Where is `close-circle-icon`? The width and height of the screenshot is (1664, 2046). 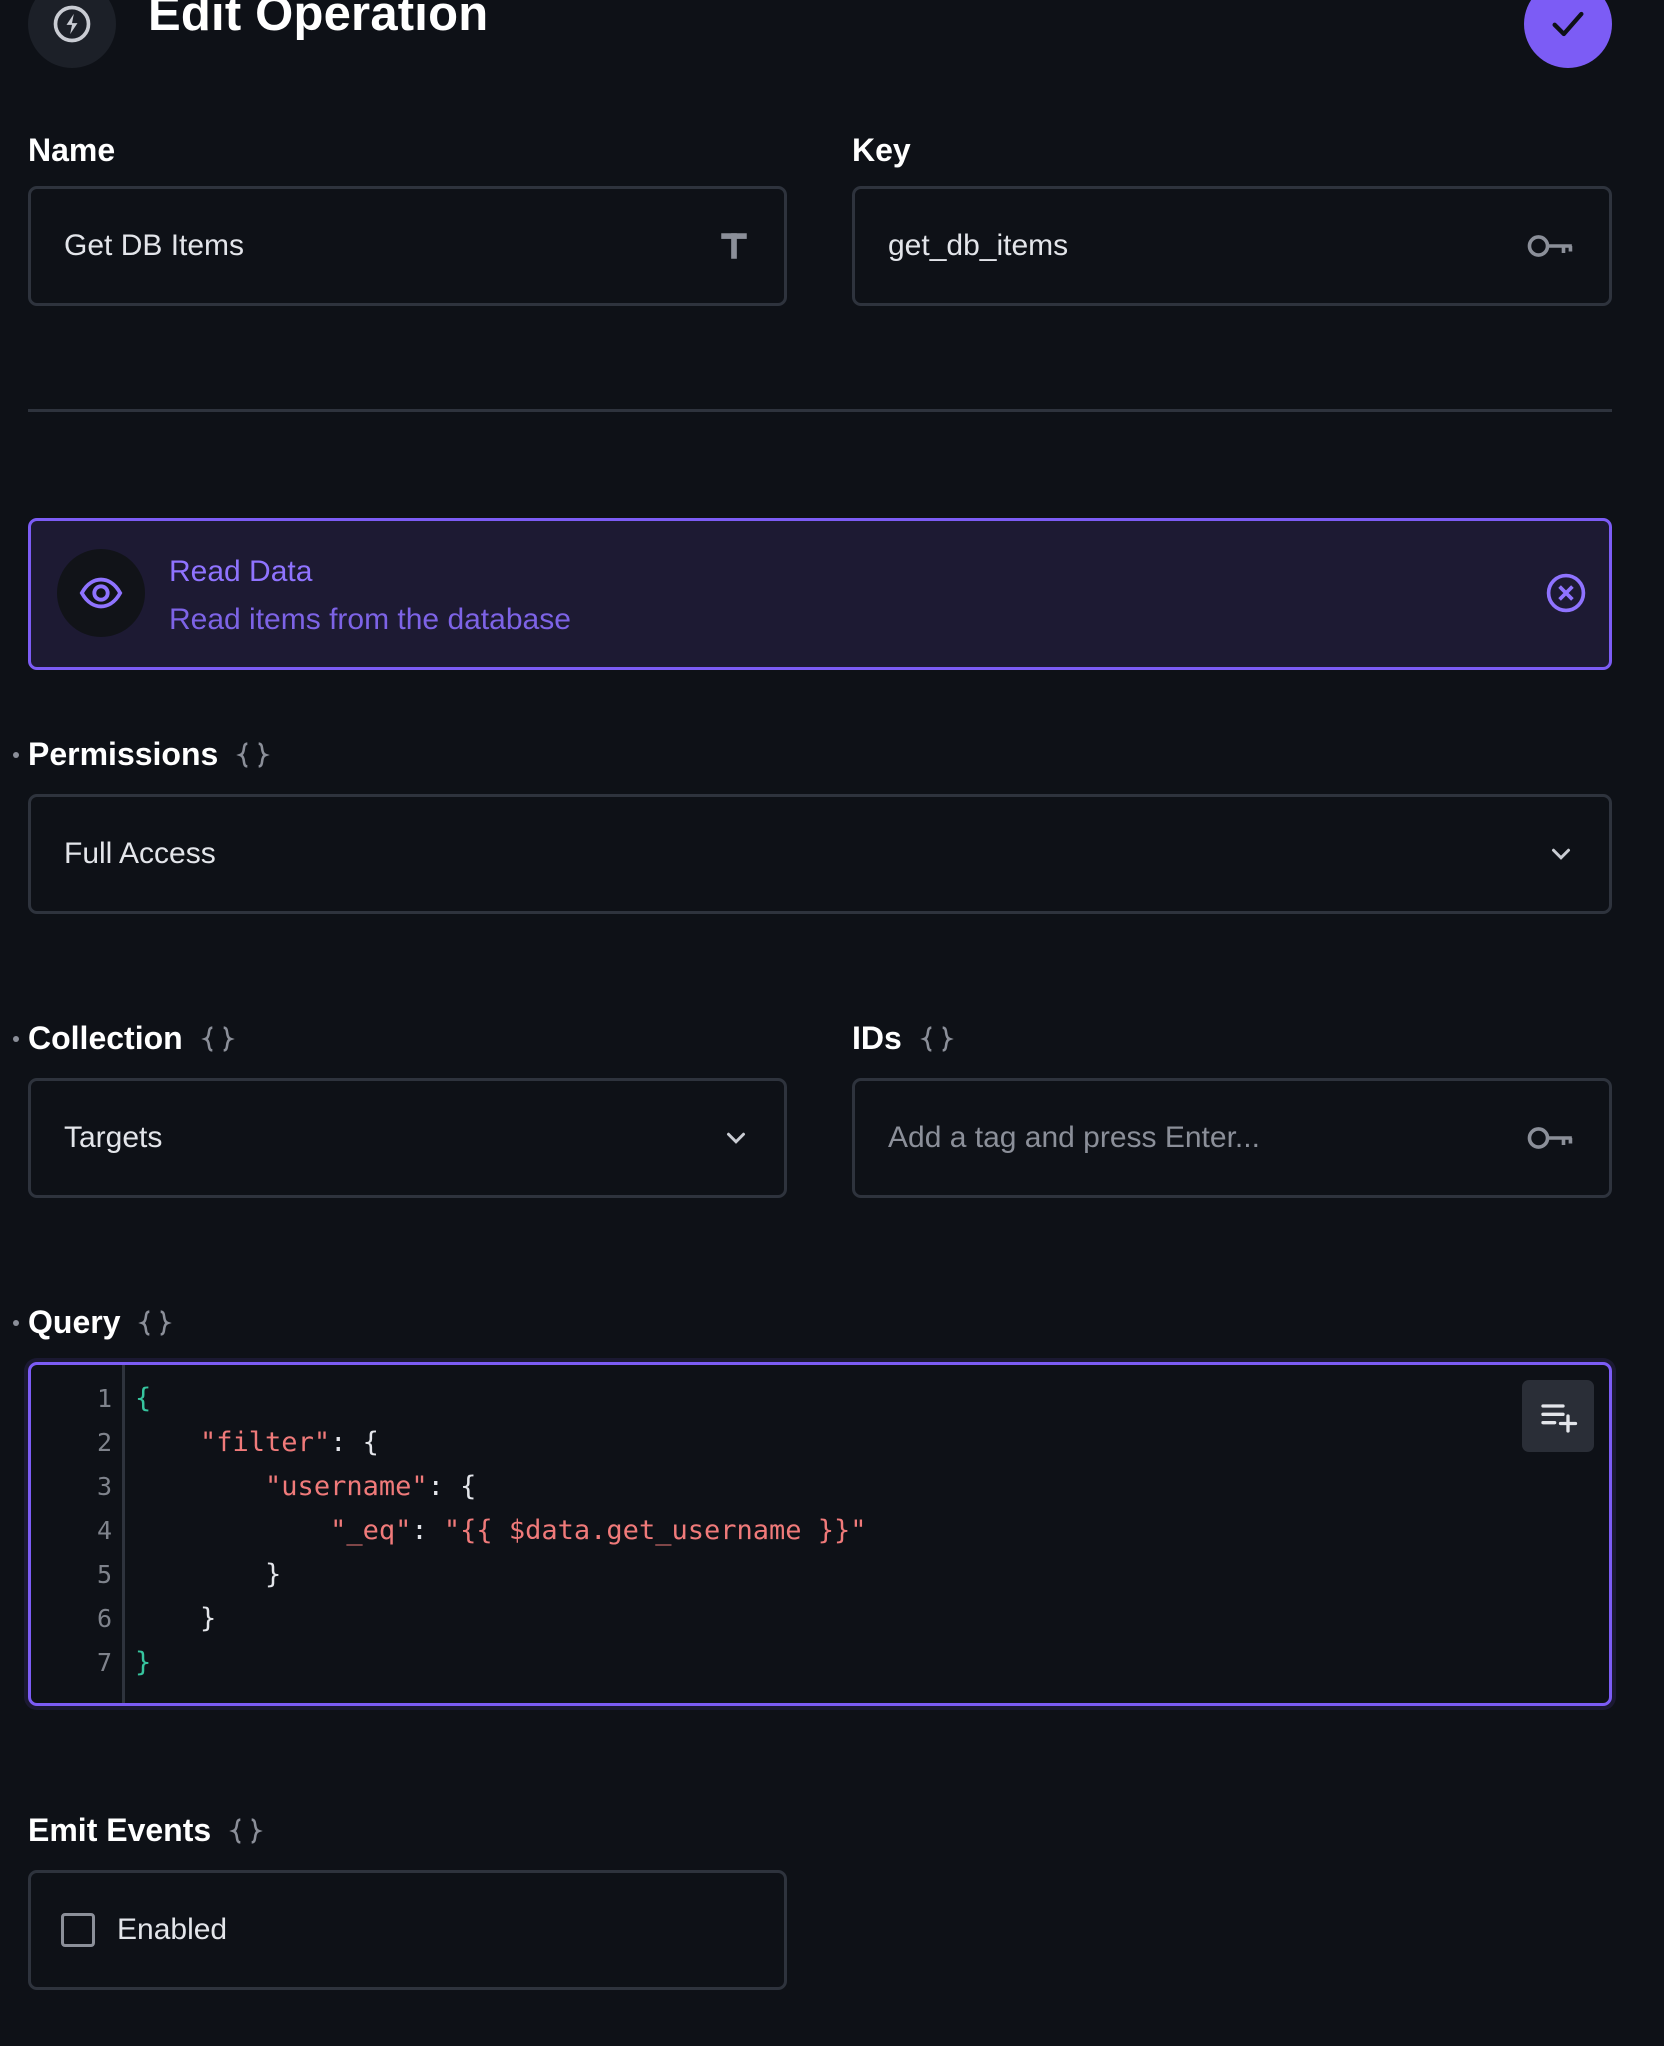 close-circle-icon is located at coordinates (1566, 593).